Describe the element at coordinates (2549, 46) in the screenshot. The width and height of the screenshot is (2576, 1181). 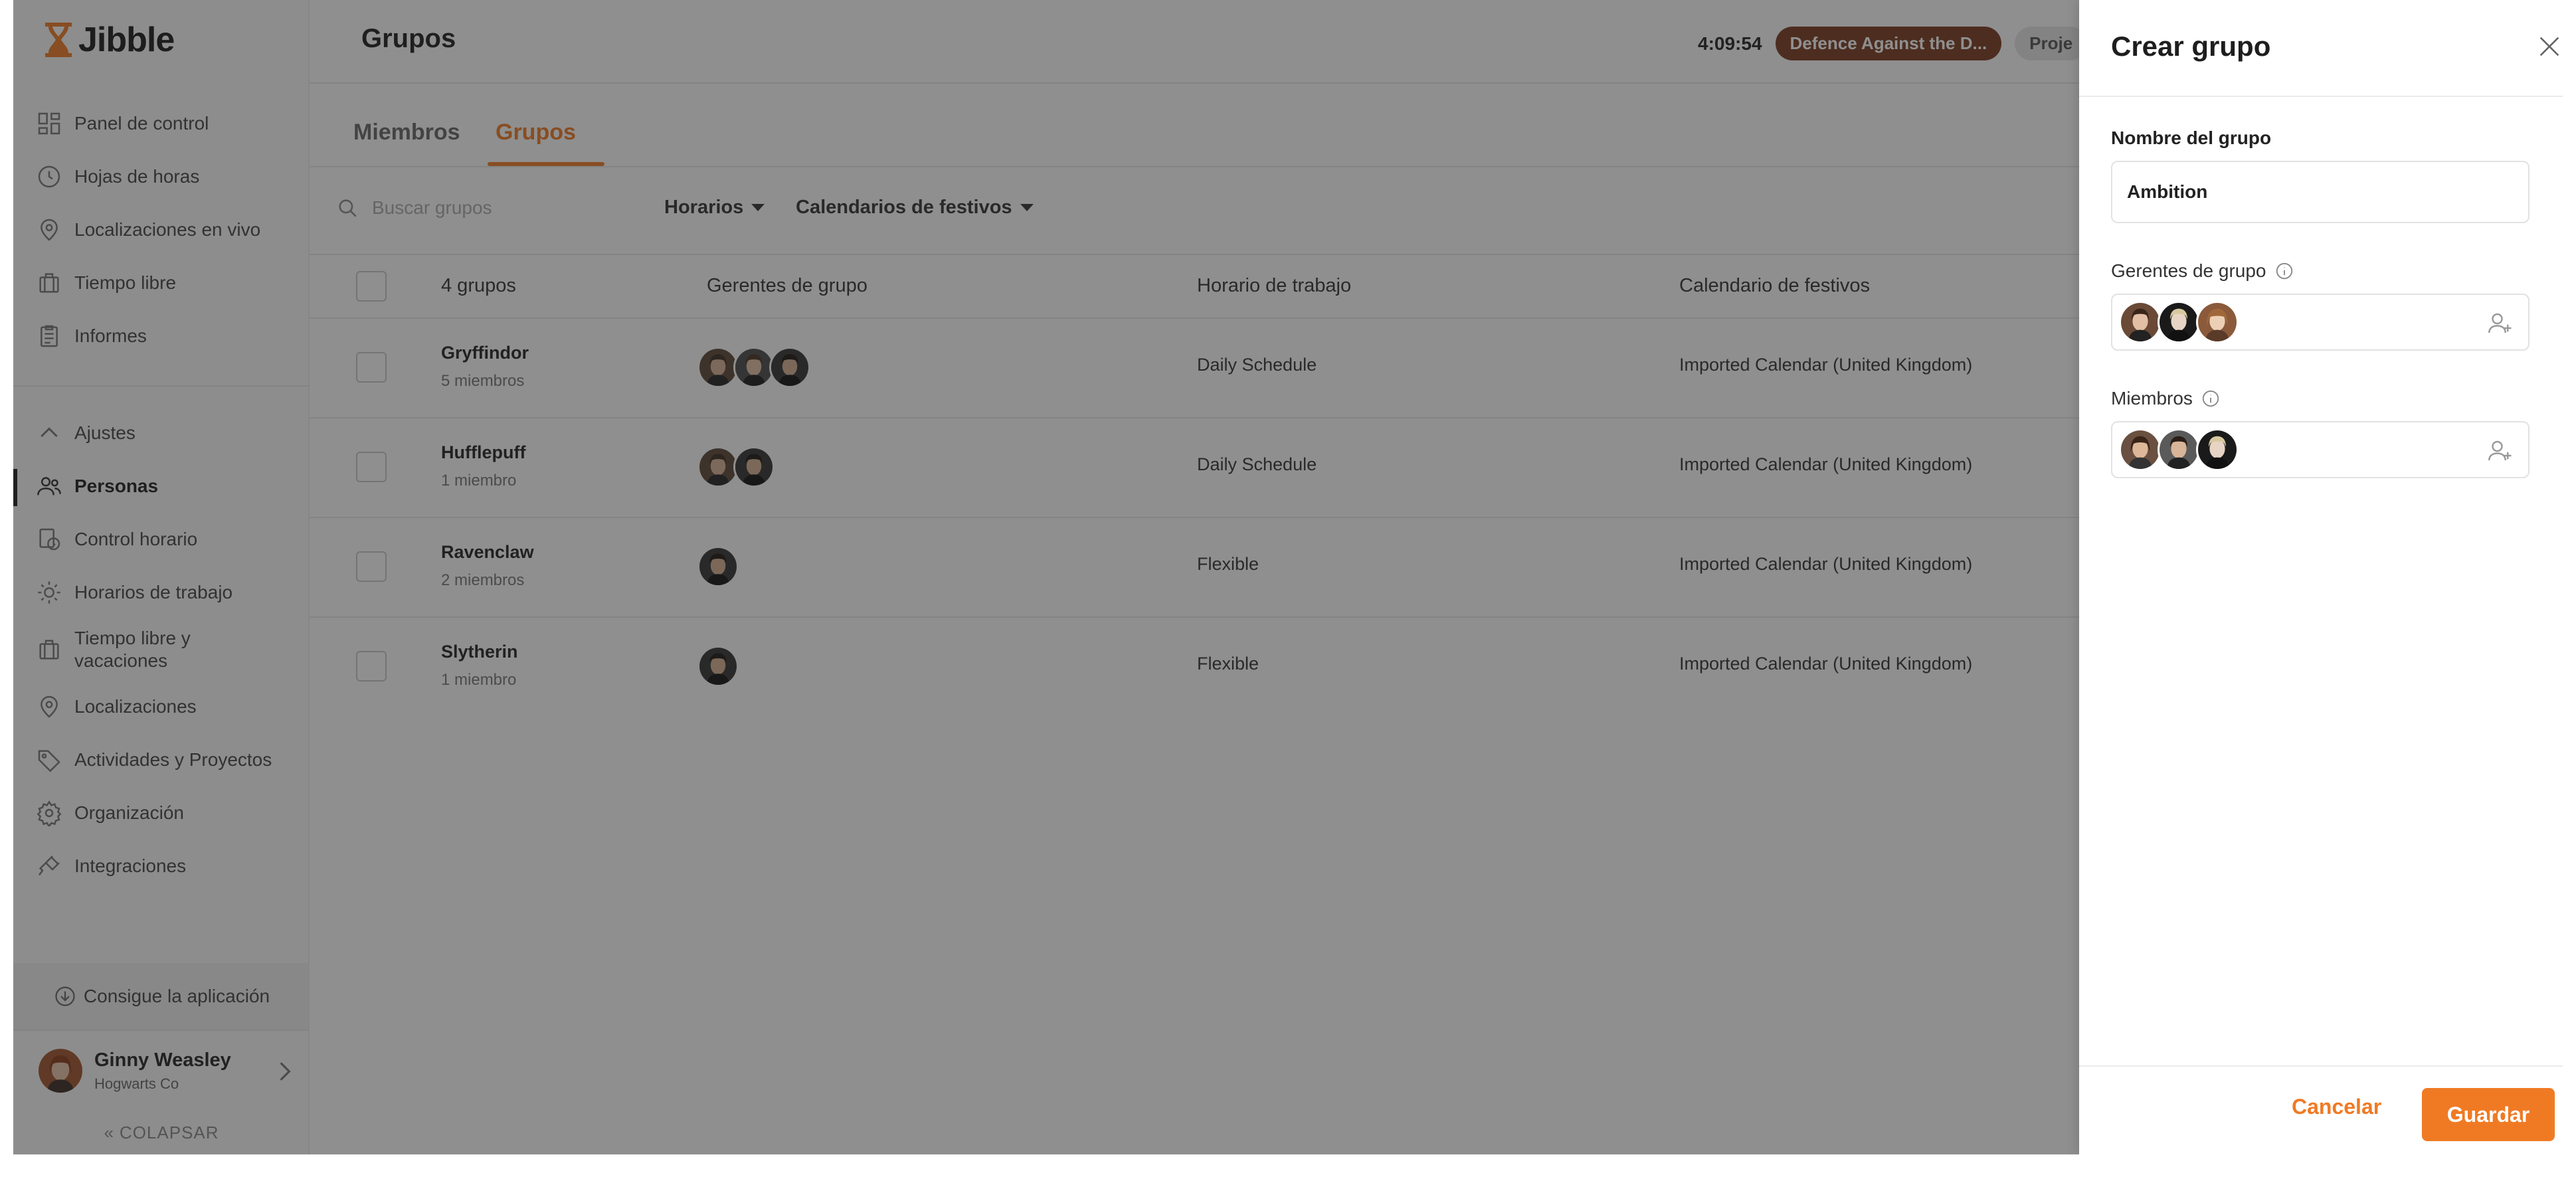
I see `close-icon` at that location.